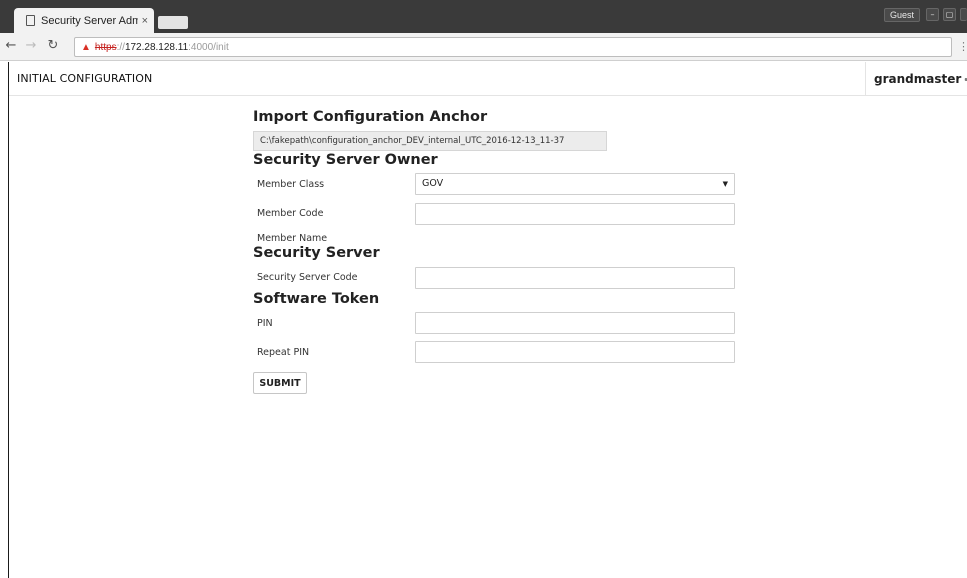 Image resolution: width=967 pixels, height=578 pixels. Describe the element at coordinates (316, 253) in the screenshot. I see `server-heading: Security Server` at that location.